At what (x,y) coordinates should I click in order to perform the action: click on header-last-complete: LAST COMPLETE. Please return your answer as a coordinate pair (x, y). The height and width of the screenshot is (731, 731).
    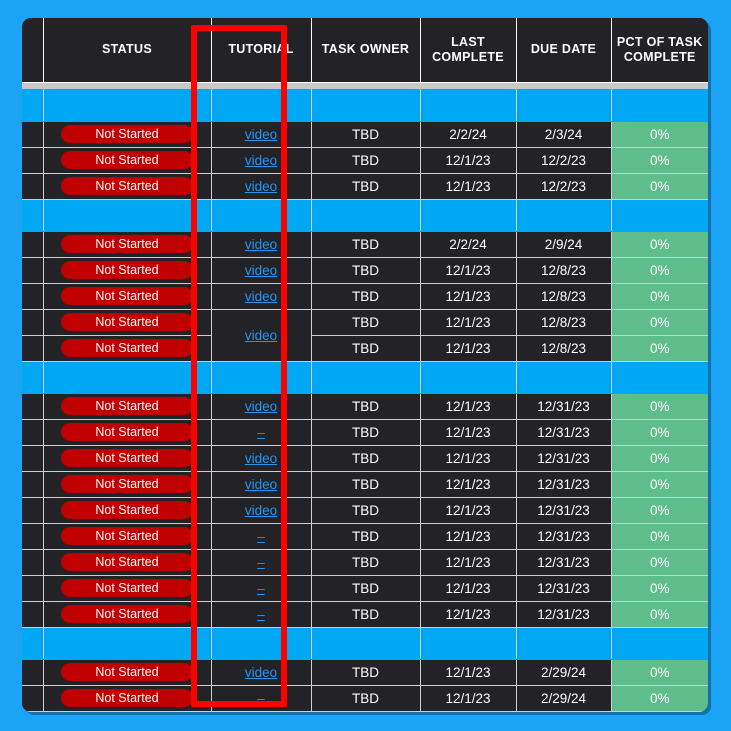
    Looking at the image, I should click on (468, 50).